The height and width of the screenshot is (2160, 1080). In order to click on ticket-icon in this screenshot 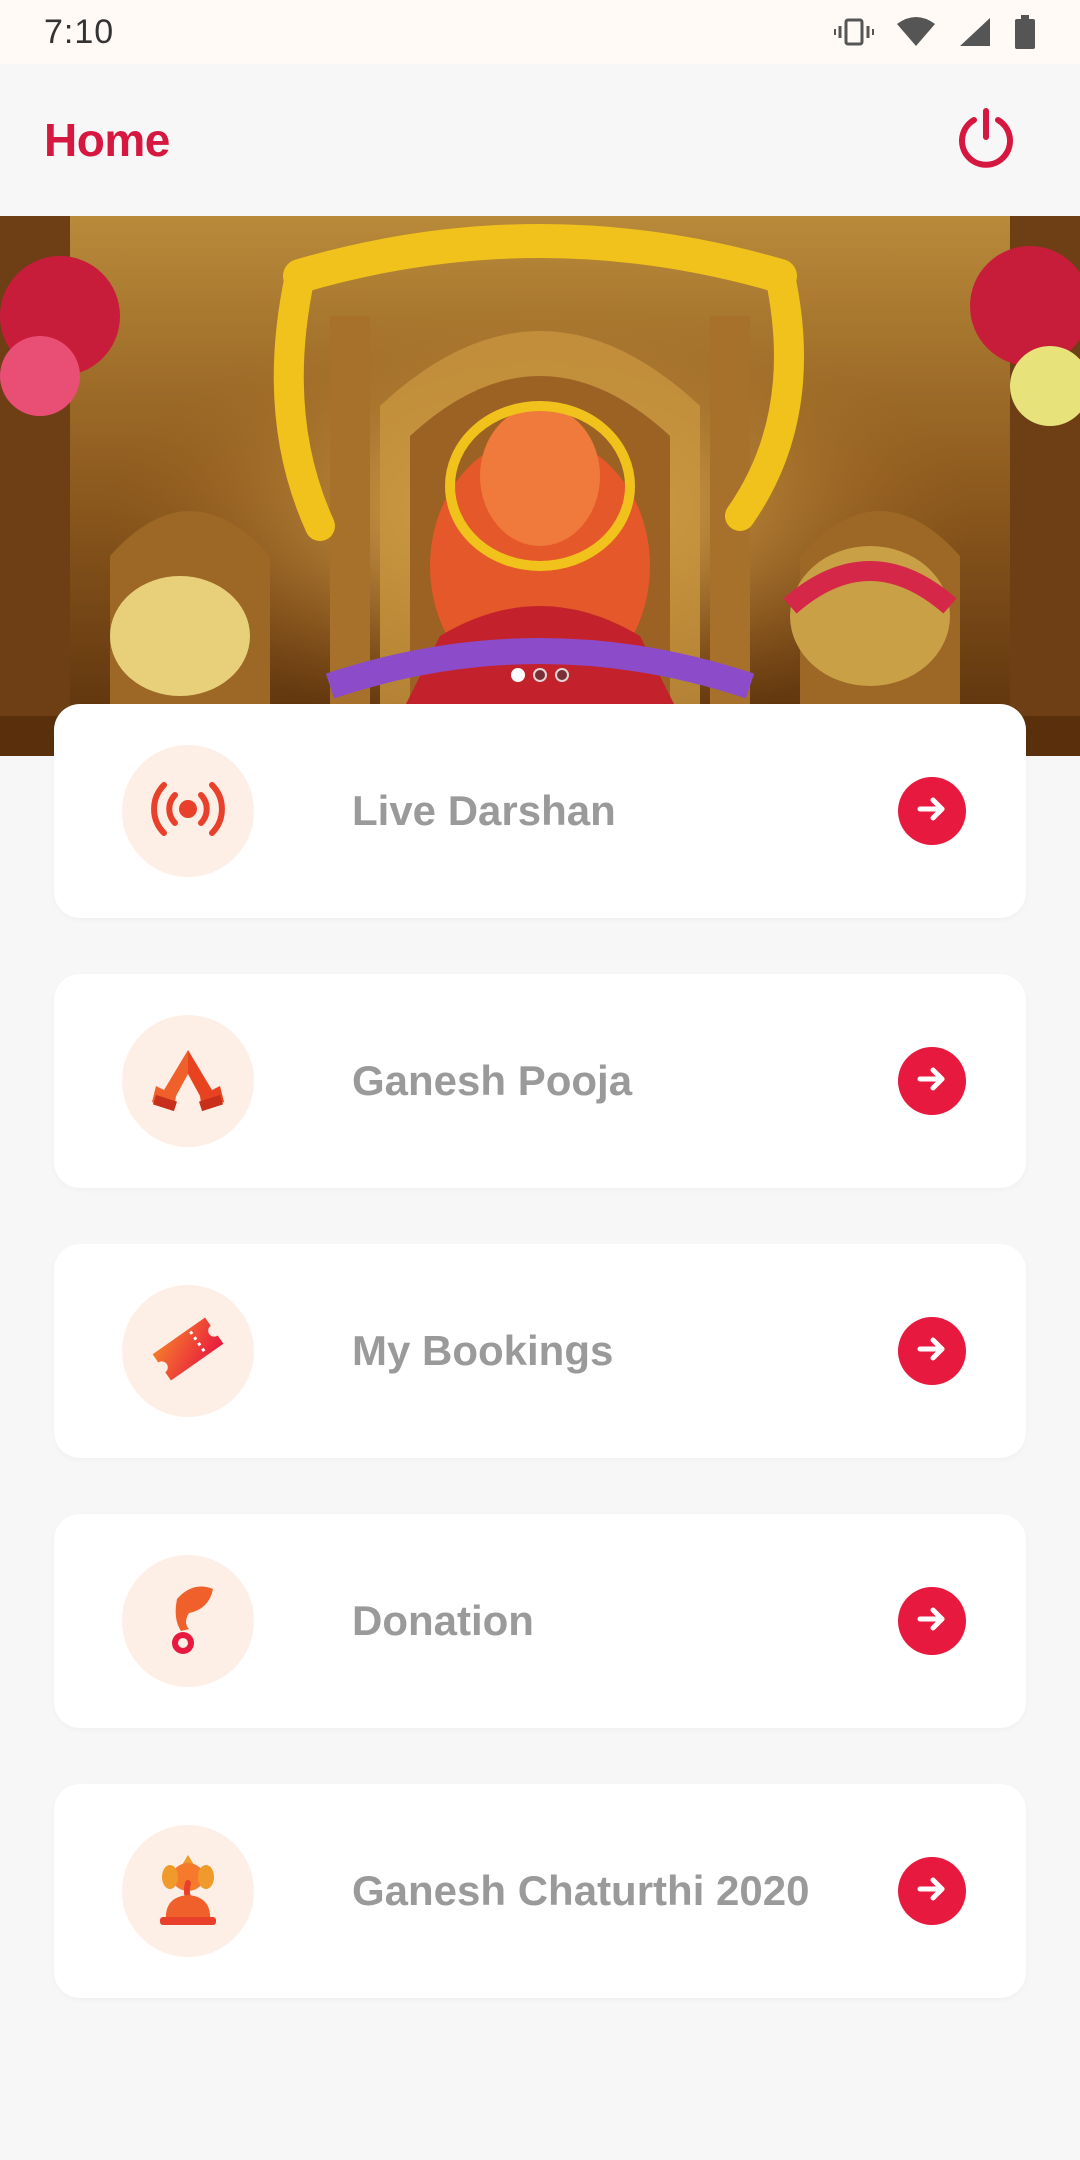, I will do `click(188, 1351)`.